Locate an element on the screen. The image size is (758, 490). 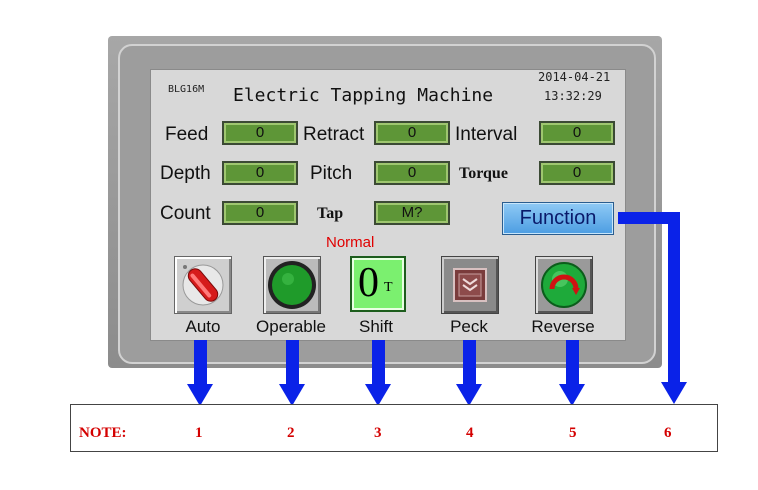
count-label: Count is located at coordinates (185, 213).